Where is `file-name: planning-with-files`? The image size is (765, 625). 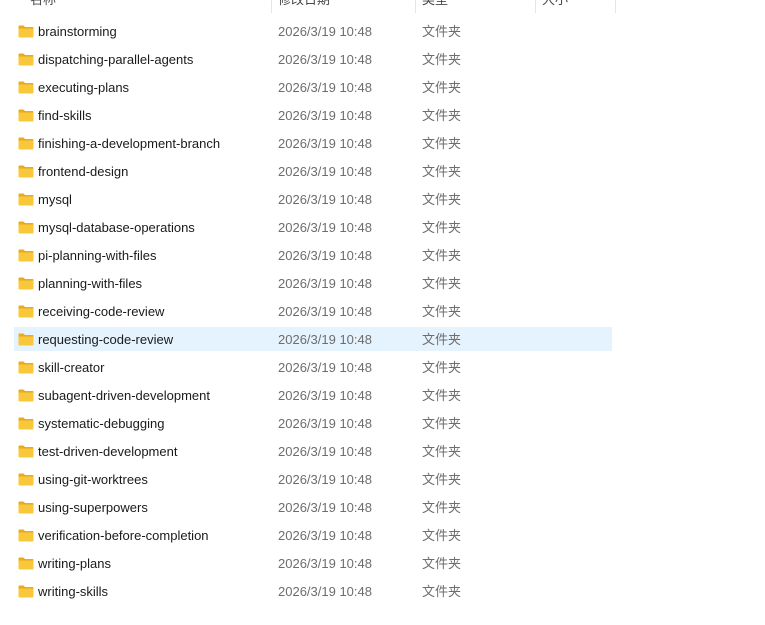
file-name: planning-with-files is located at coordinates (90, 283).